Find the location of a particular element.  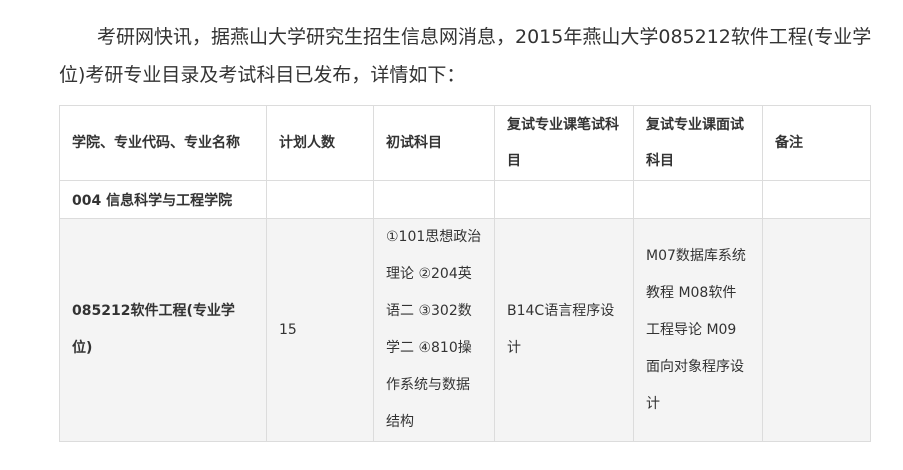

header-note: 备注 is located at coordinates (816, 143).